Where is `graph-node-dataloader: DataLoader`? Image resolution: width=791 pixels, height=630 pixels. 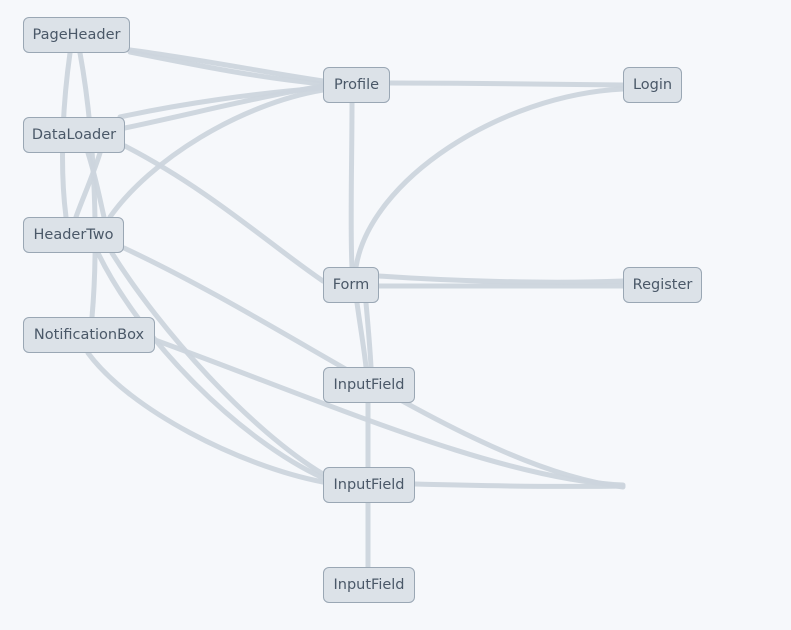
graph-node-dataloader: DataLoader is located at coordinates (74, 135).